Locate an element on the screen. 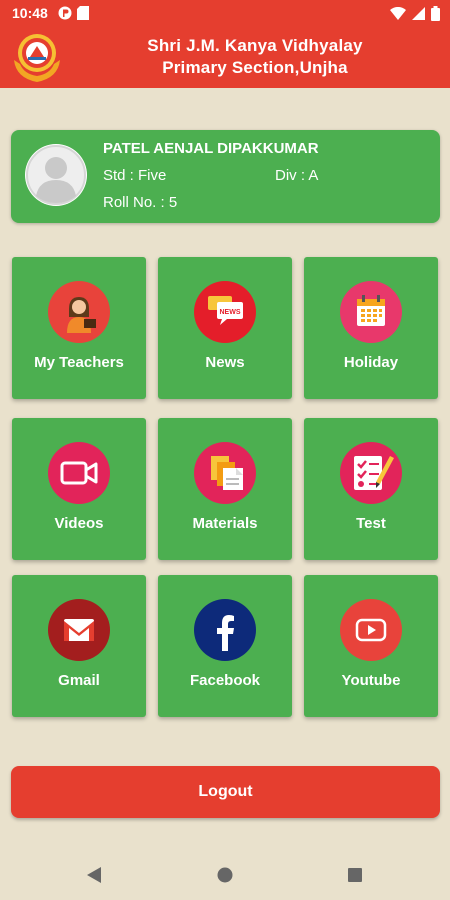 The height and width of the screenshot is (900, 450). notification-app-icon is located at coordinates (65, 15).